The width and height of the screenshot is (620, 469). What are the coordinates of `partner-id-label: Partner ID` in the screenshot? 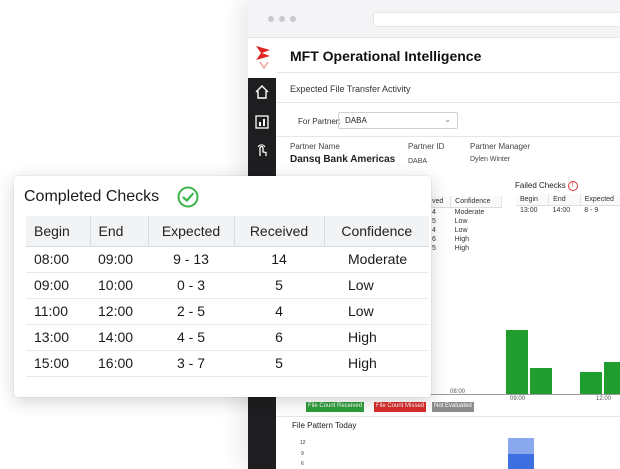 It's located at (426, 146).